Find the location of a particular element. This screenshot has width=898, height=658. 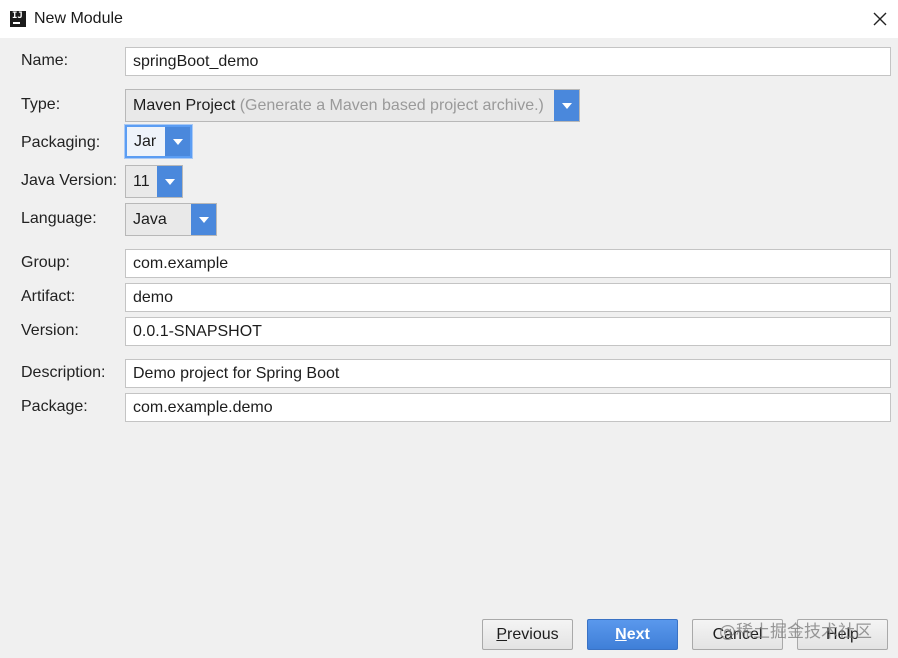

previous-button: Previous is located at coordinates (527, 634).